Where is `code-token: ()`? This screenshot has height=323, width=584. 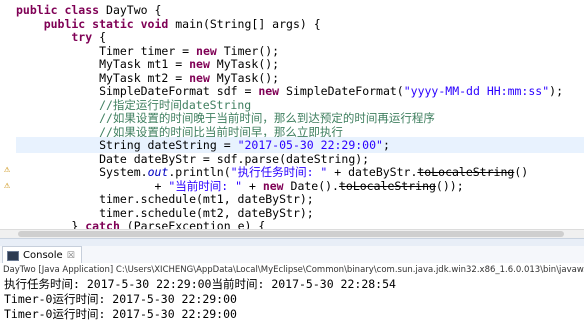
code-token: () is located at coordinates (521, 172).